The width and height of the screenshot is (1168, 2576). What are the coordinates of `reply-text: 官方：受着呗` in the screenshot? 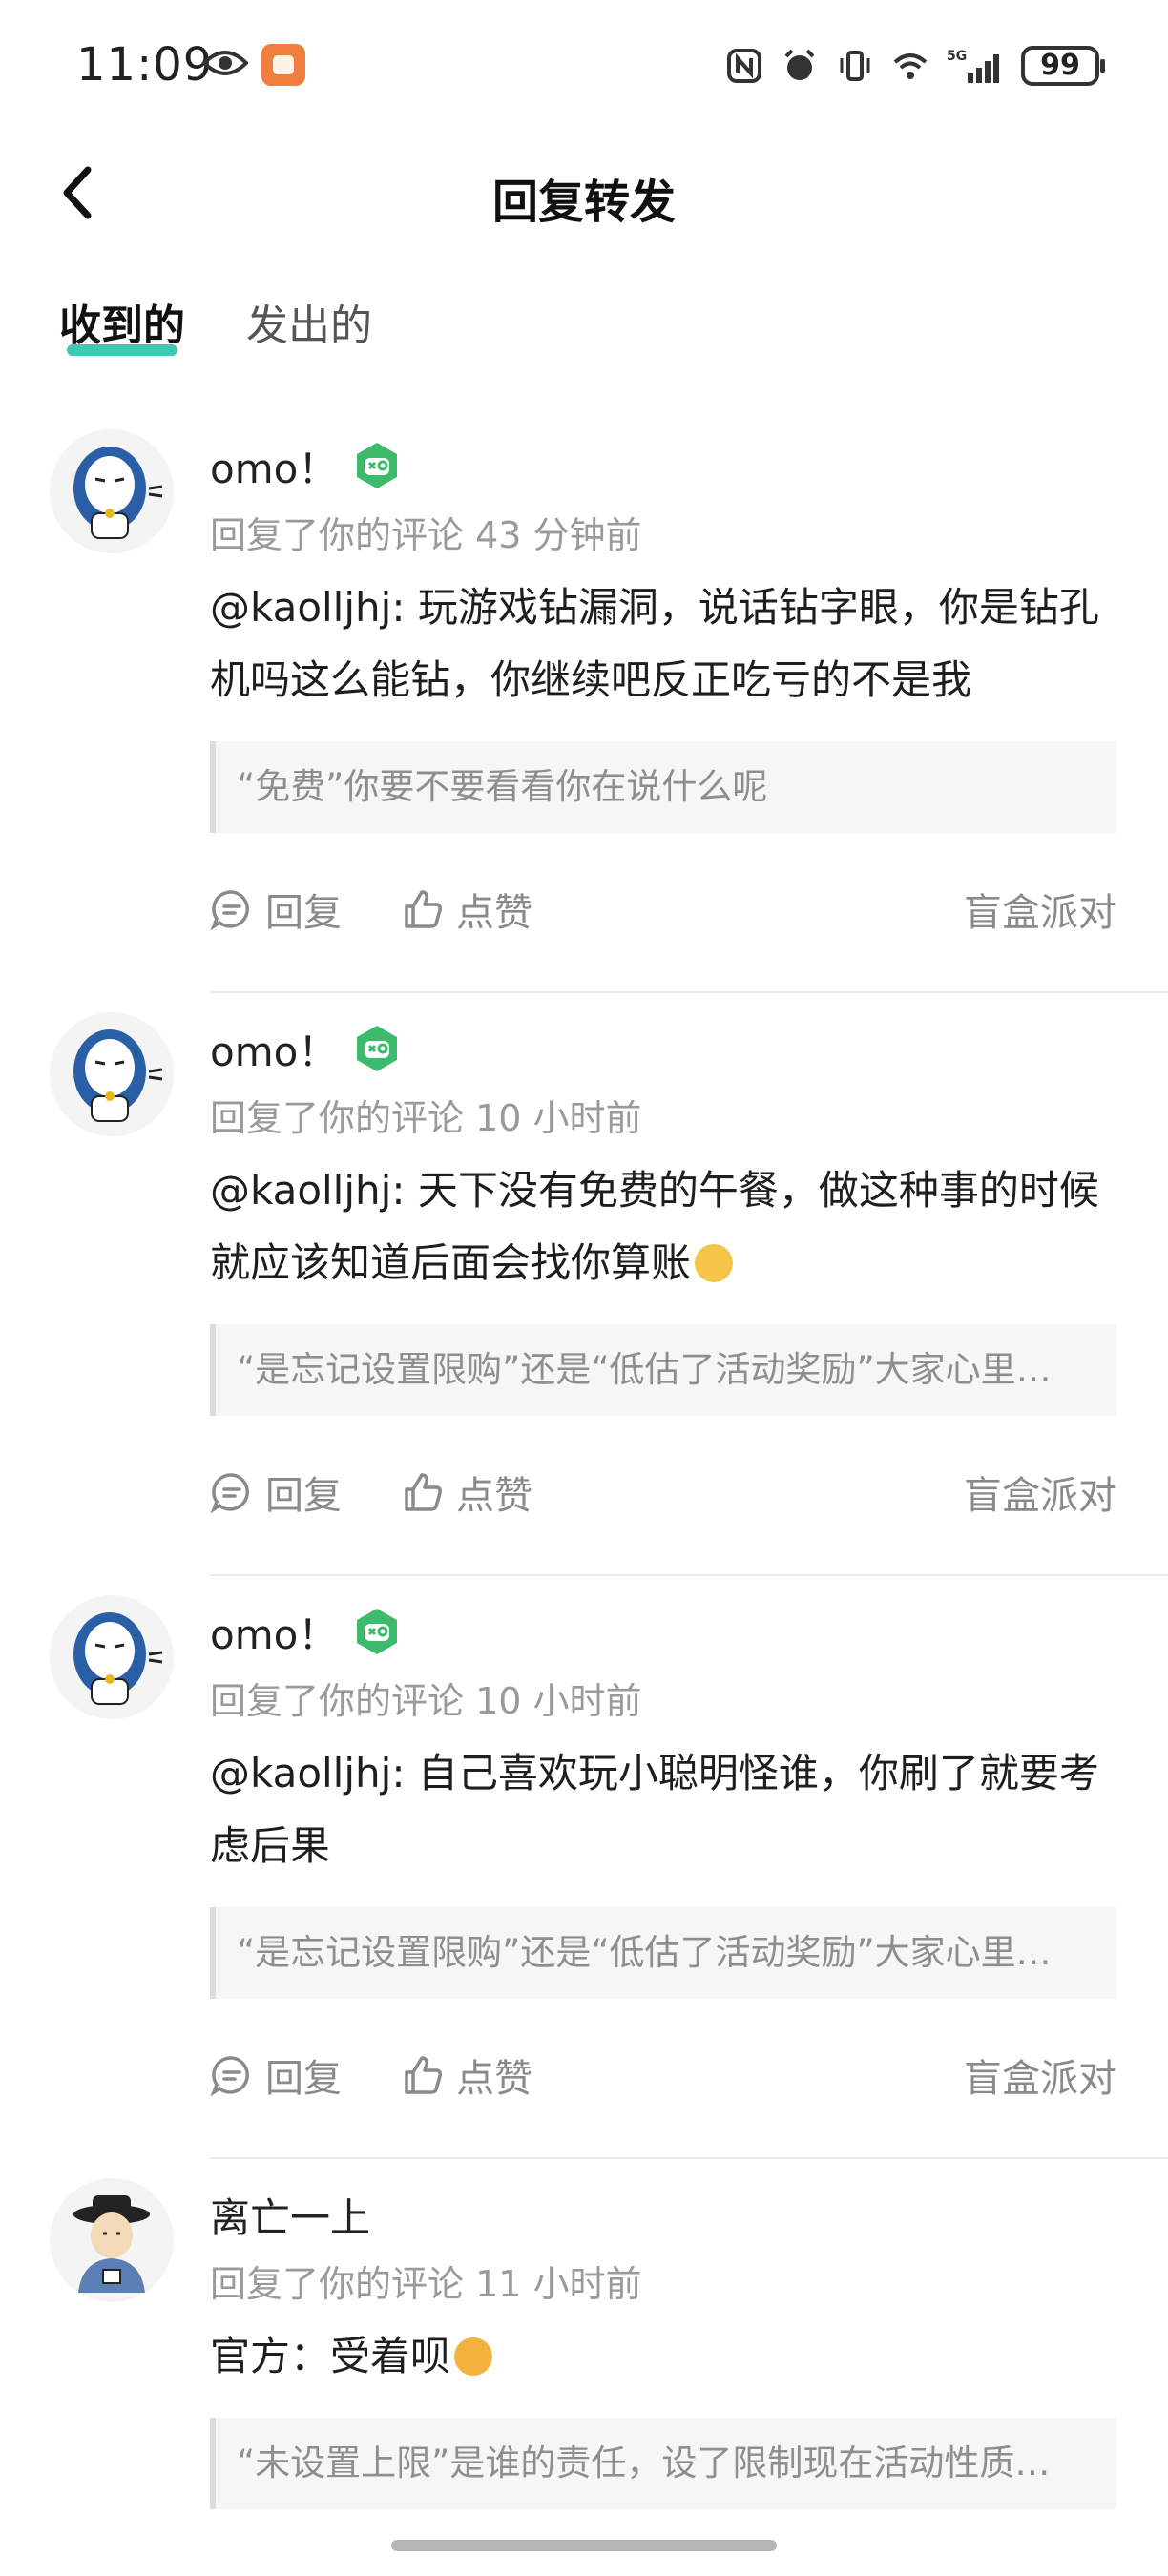 It's located at (663, 2356).